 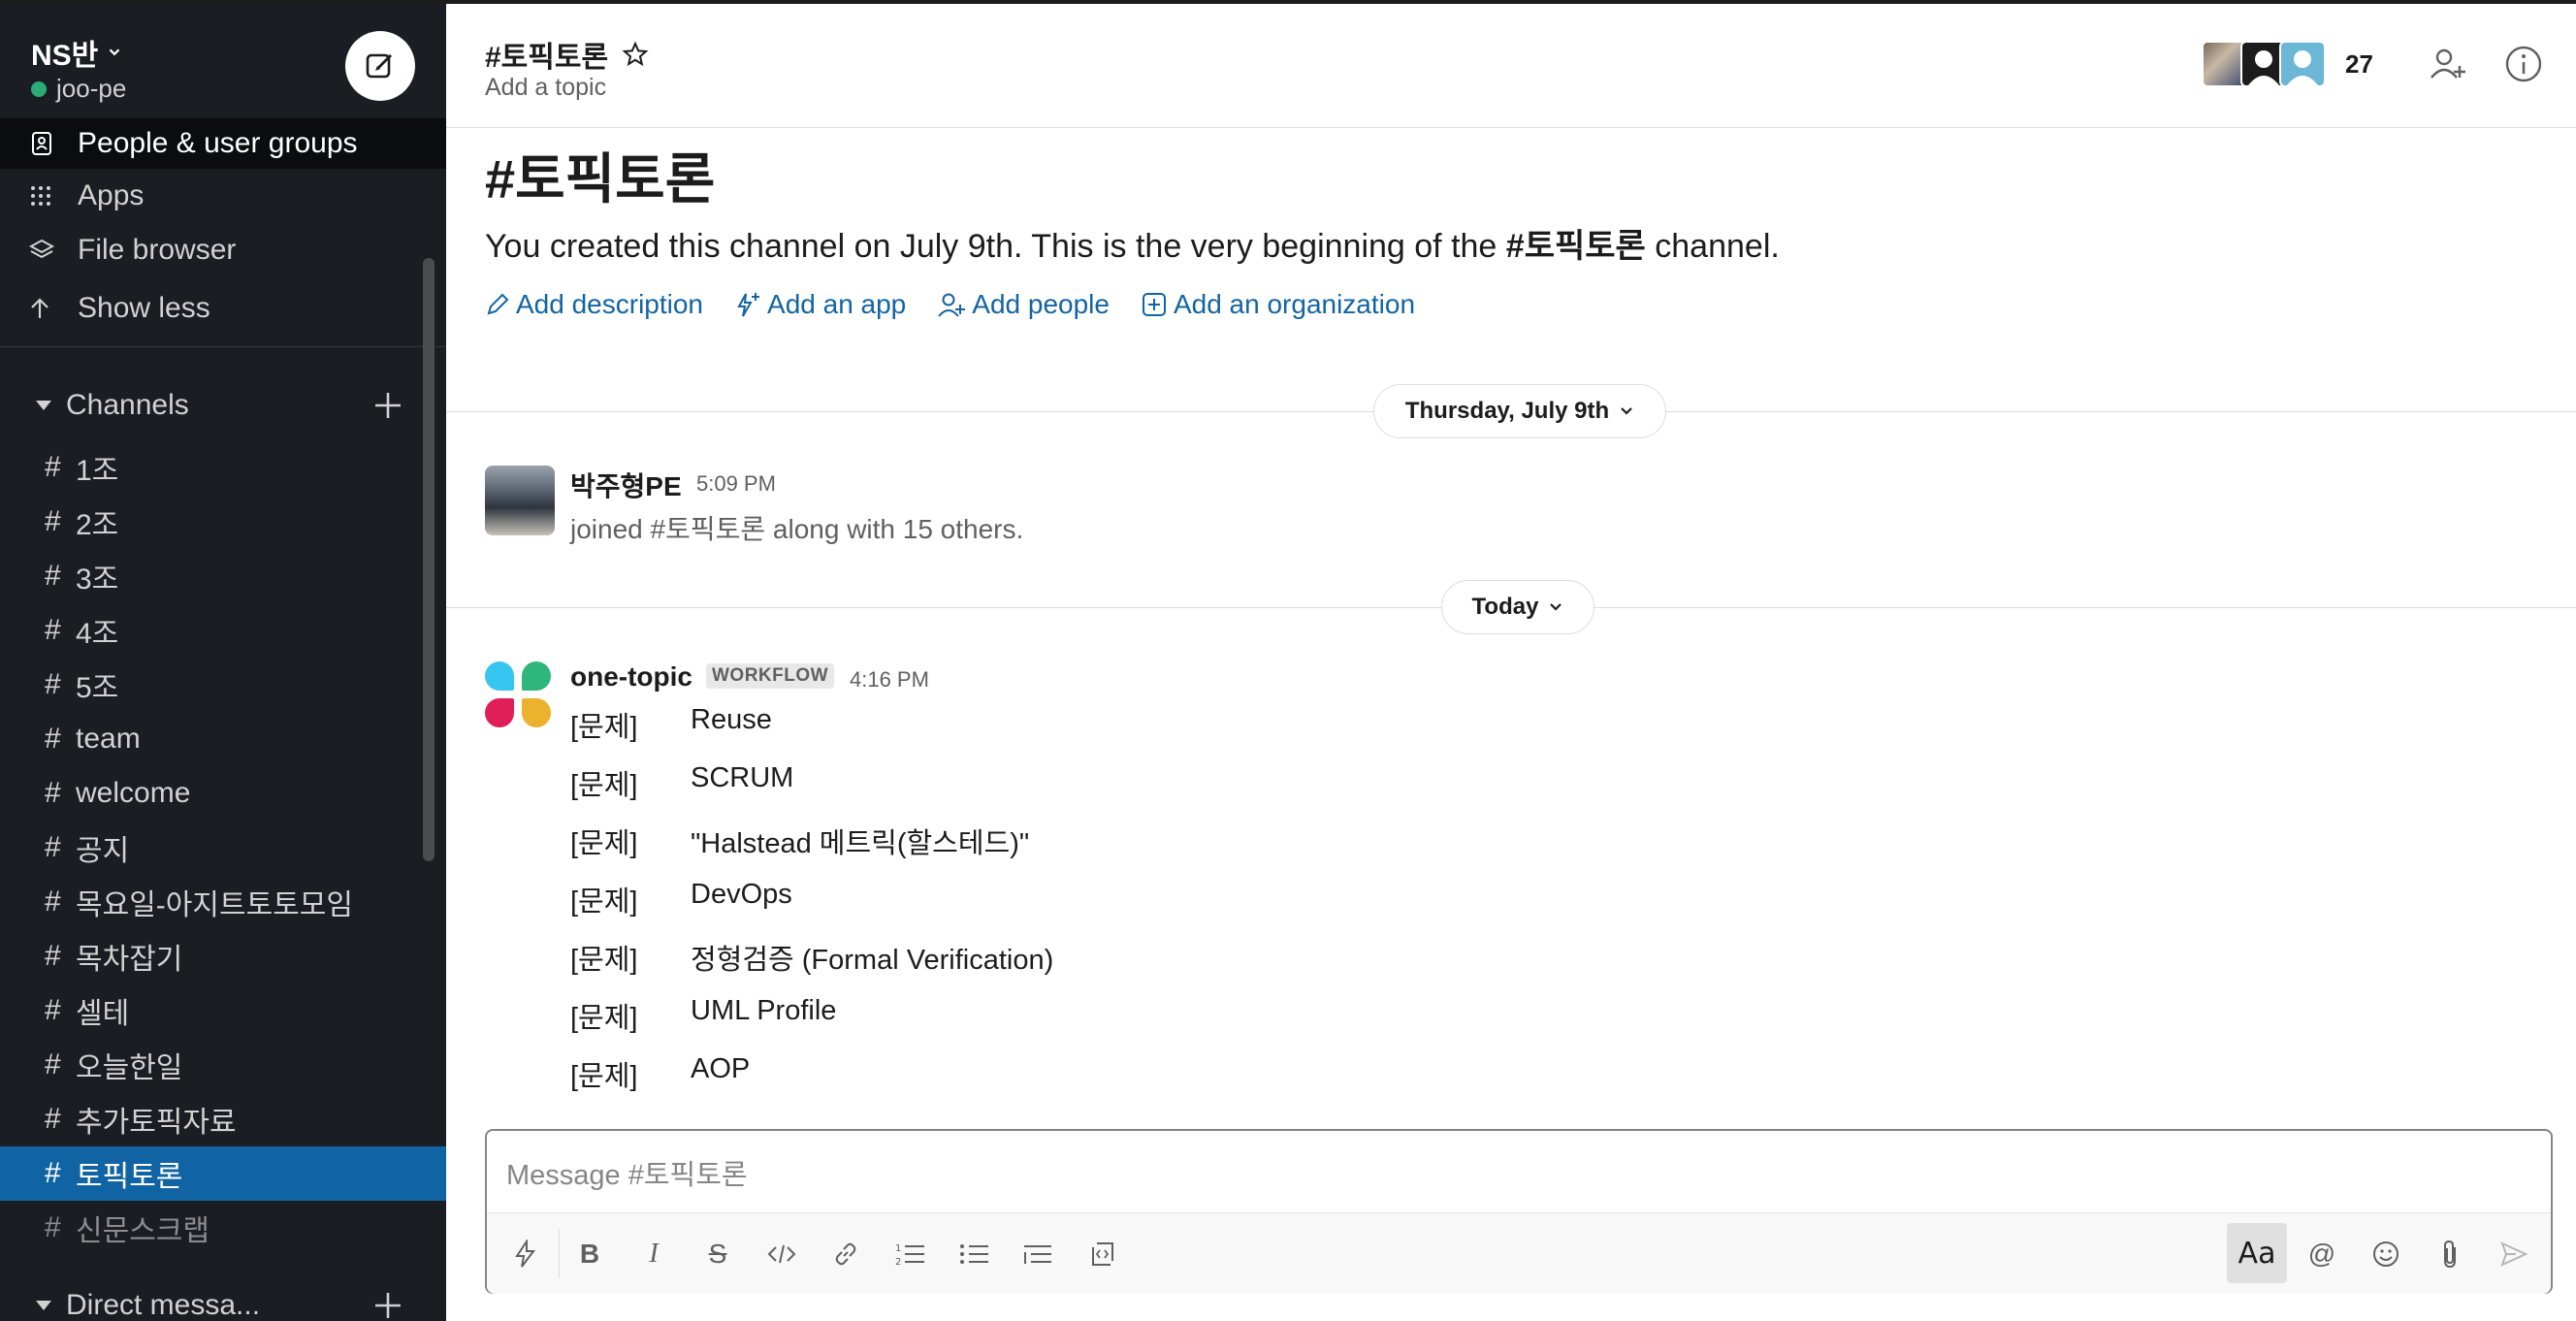 I want to click on svg-text: 2, so click(x=898, y=1262).